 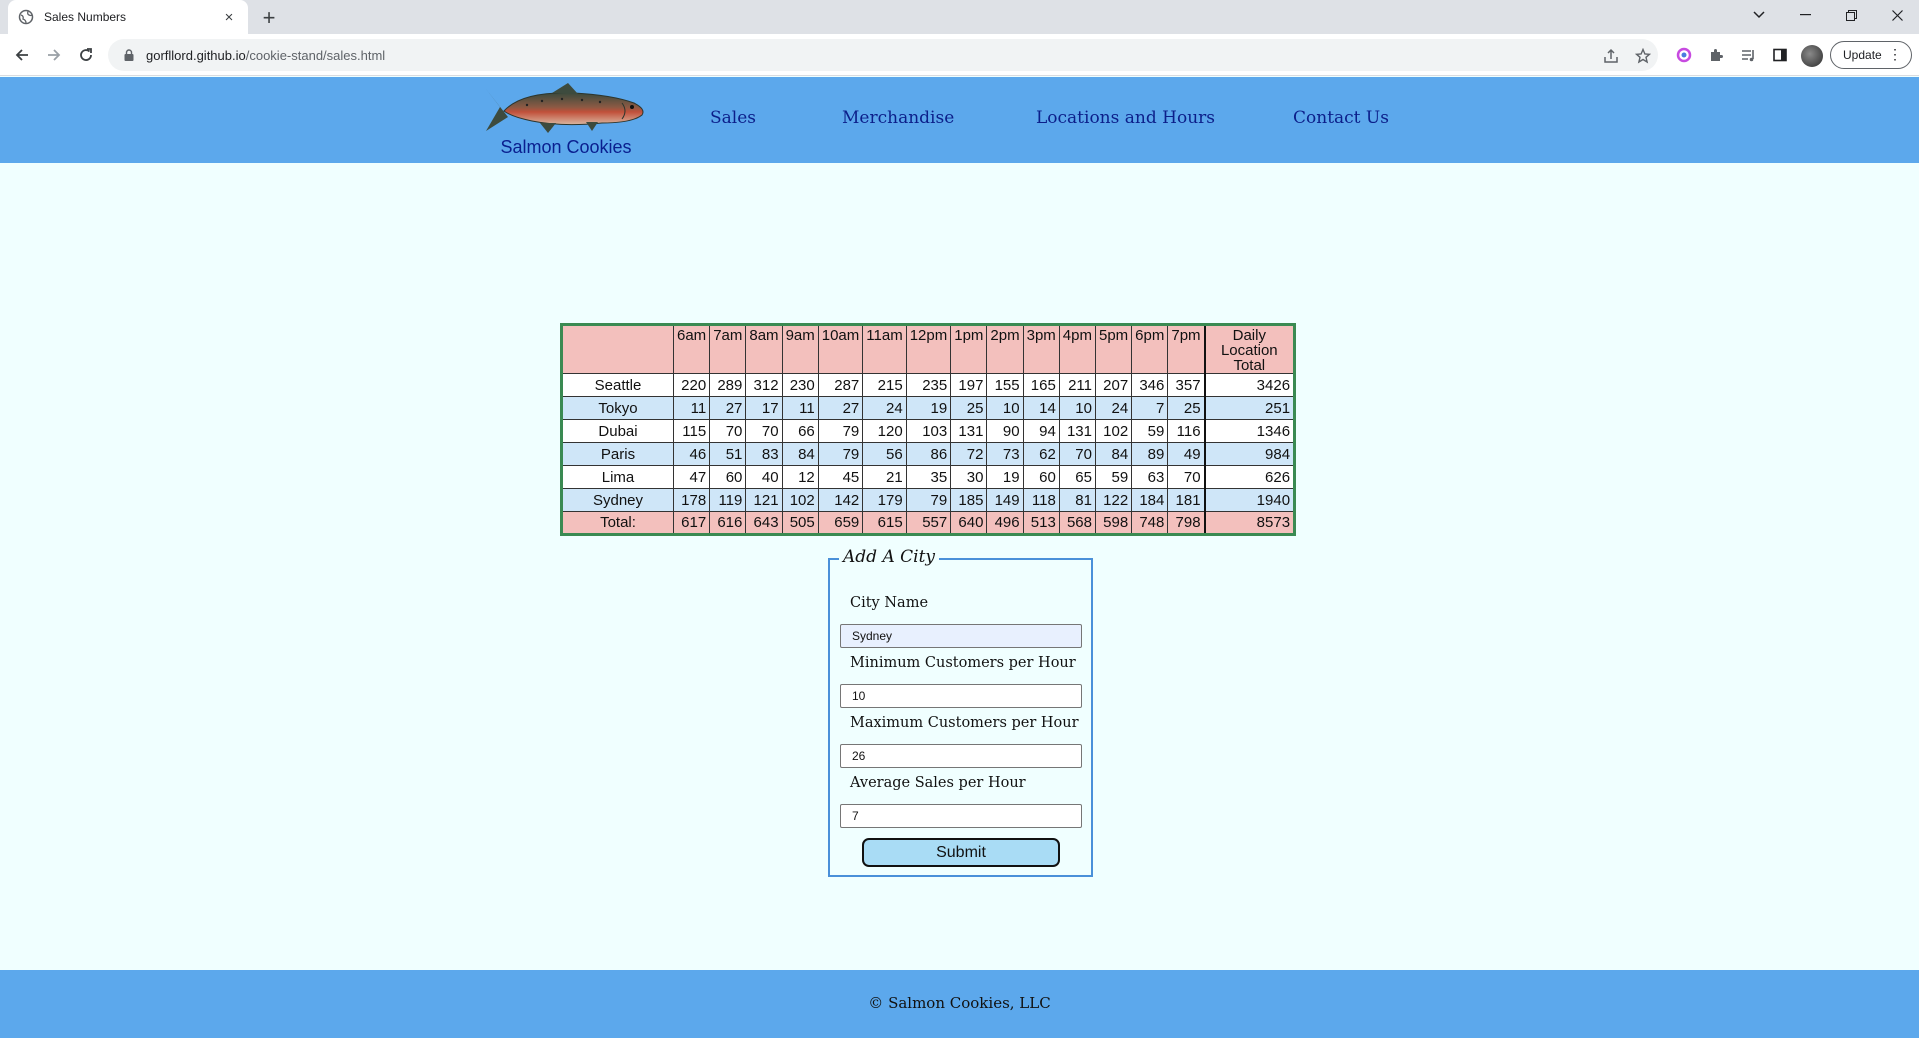 I want to click on table-row: Lima 47 60 40 12 45 21 35 30 19 60 65 59 63 70 626, so click(x=928, y=477).